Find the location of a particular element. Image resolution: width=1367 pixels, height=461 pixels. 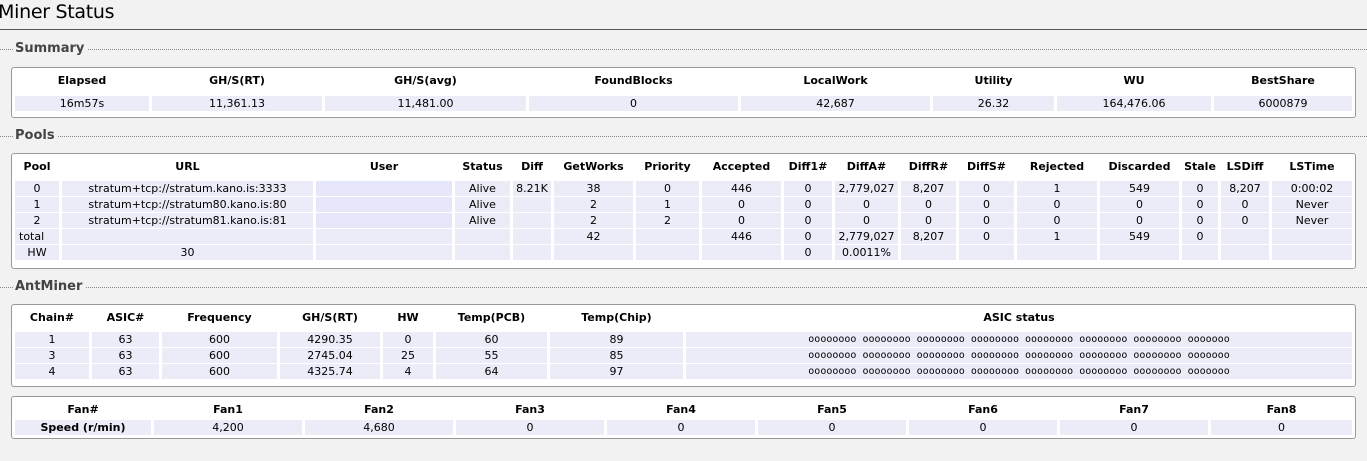

fans-header: Fan7 is located at coordinates (1134, 409).